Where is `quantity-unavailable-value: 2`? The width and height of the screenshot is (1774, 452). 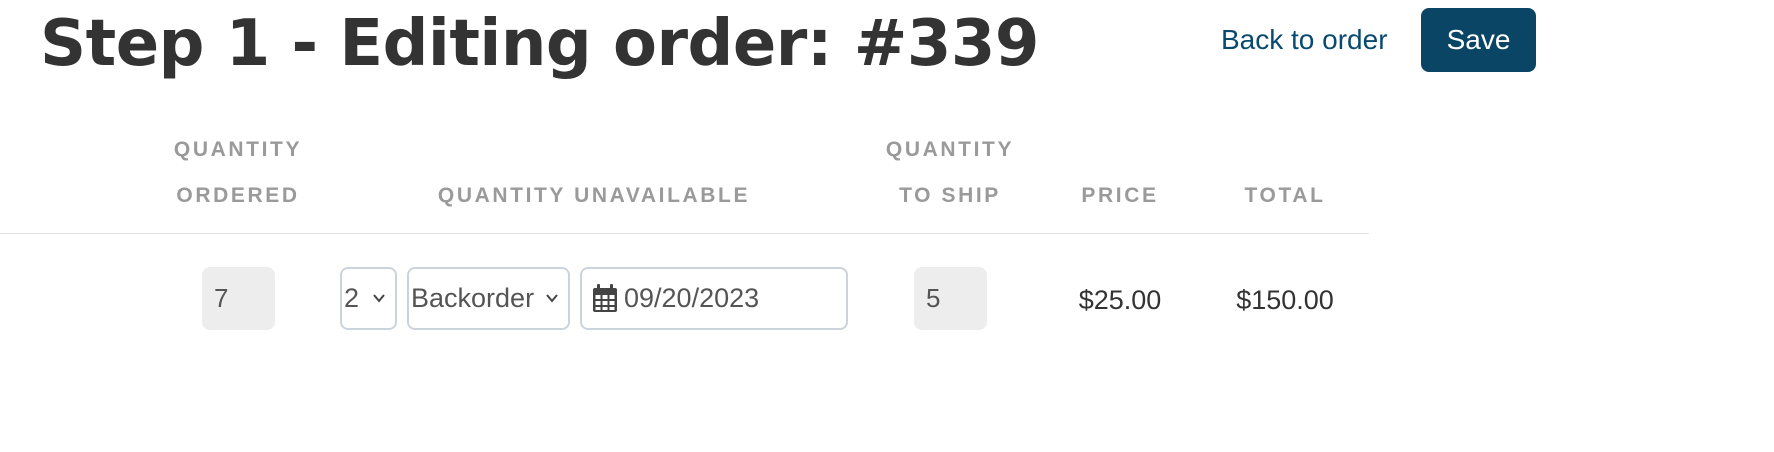
quantity-unavailable-value: 2 is located at coordinates (352, 298).